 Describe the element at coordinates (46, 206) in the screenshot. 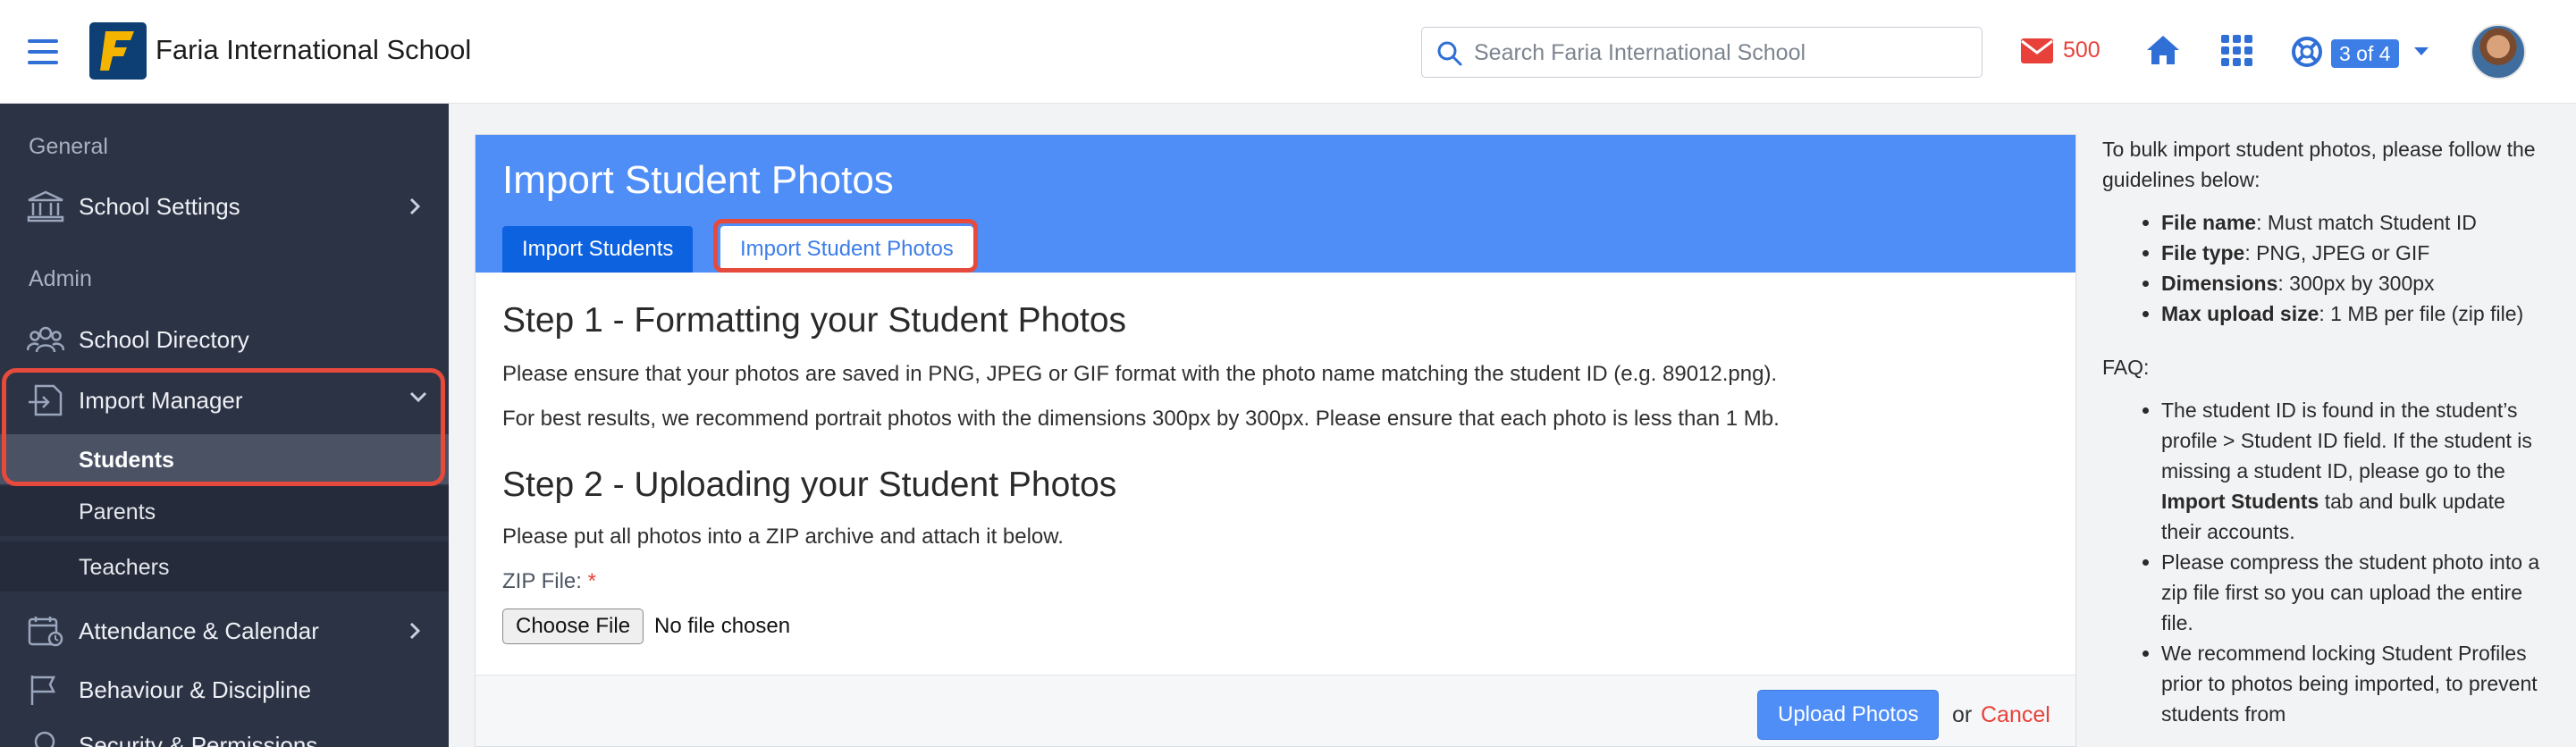

I see `bank-icon` at that location.